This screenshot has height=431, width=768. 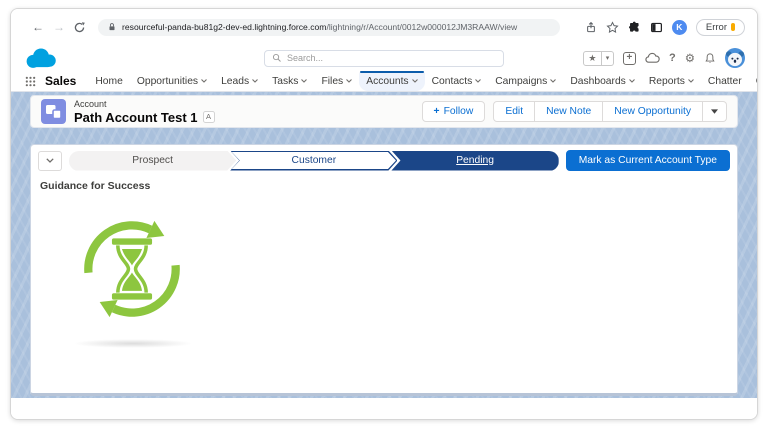 I want to click on path-stage-prospect: Prospect, so click(x=152, y=161).